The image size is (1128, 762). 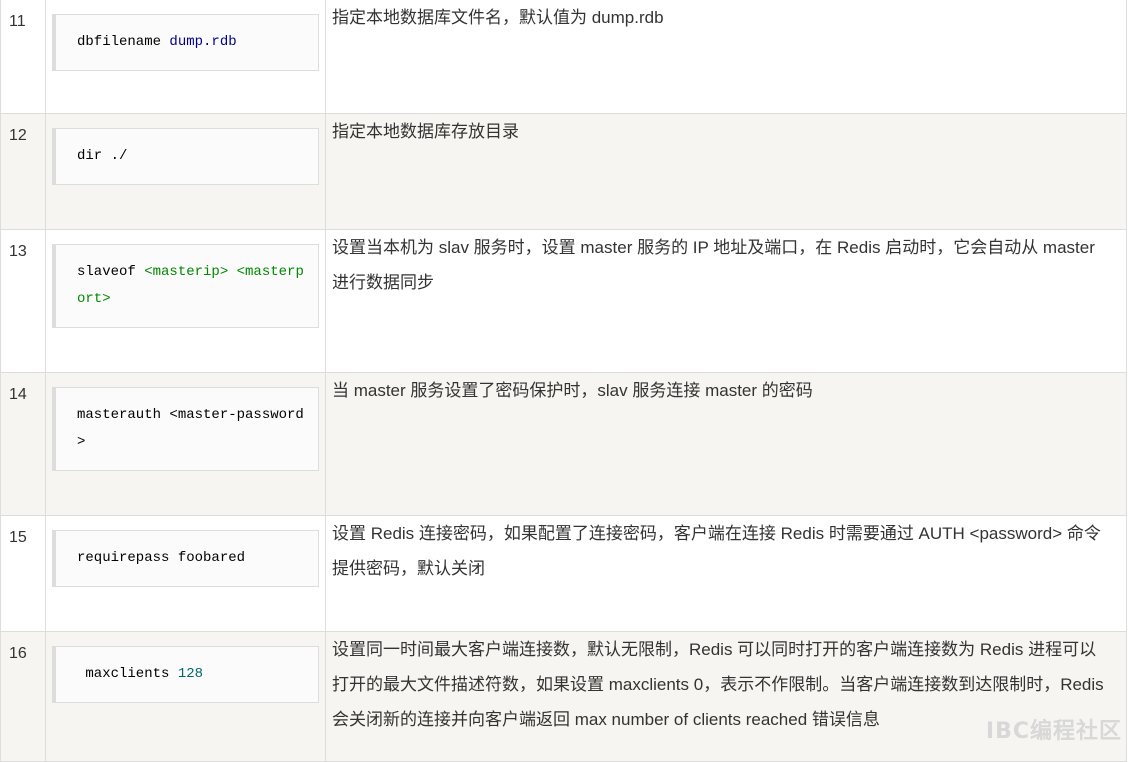 I want to click on code-cell: maxclients 128, so click(x=185, y=696).